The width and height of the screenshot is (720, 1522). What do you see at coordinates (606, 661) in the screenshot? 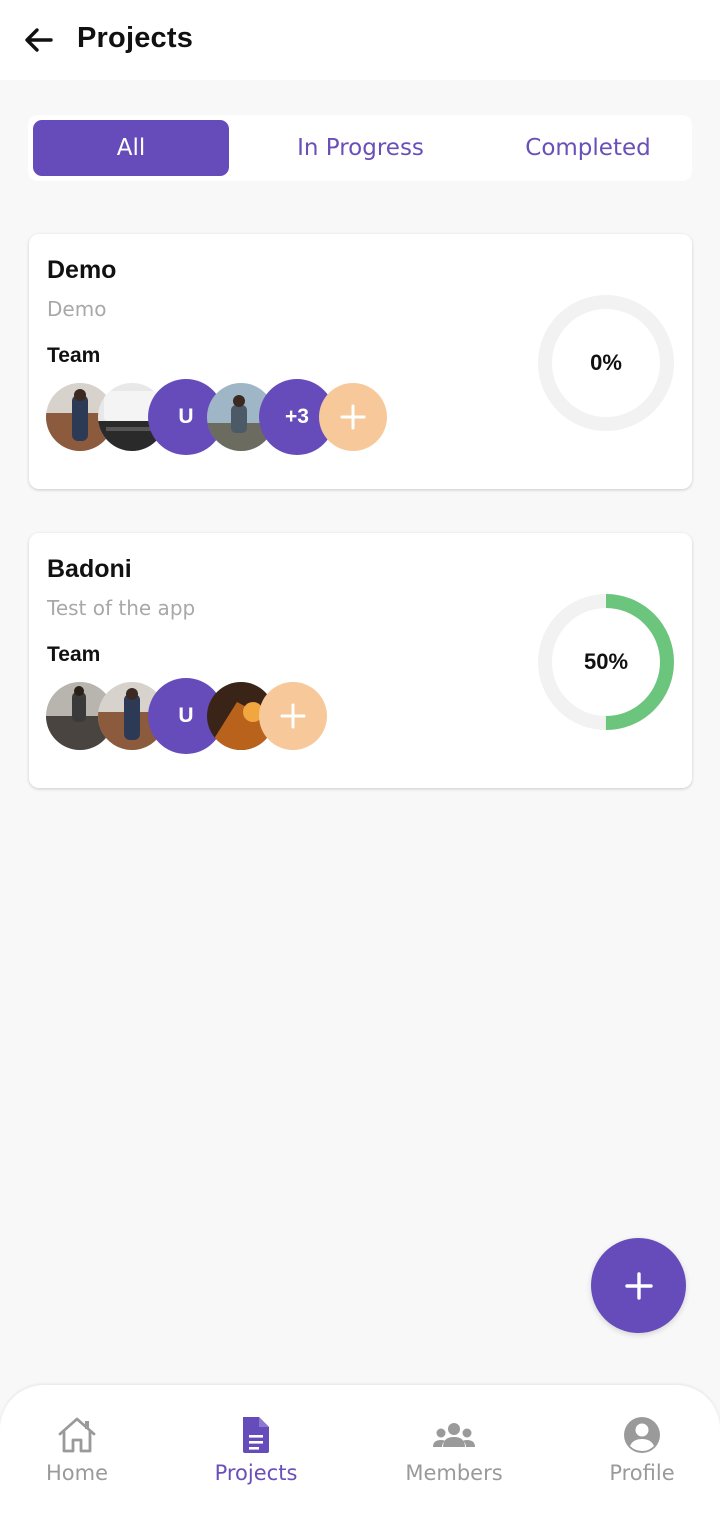
I see `progress-percent: 50%` at bounding box center [606, 661].